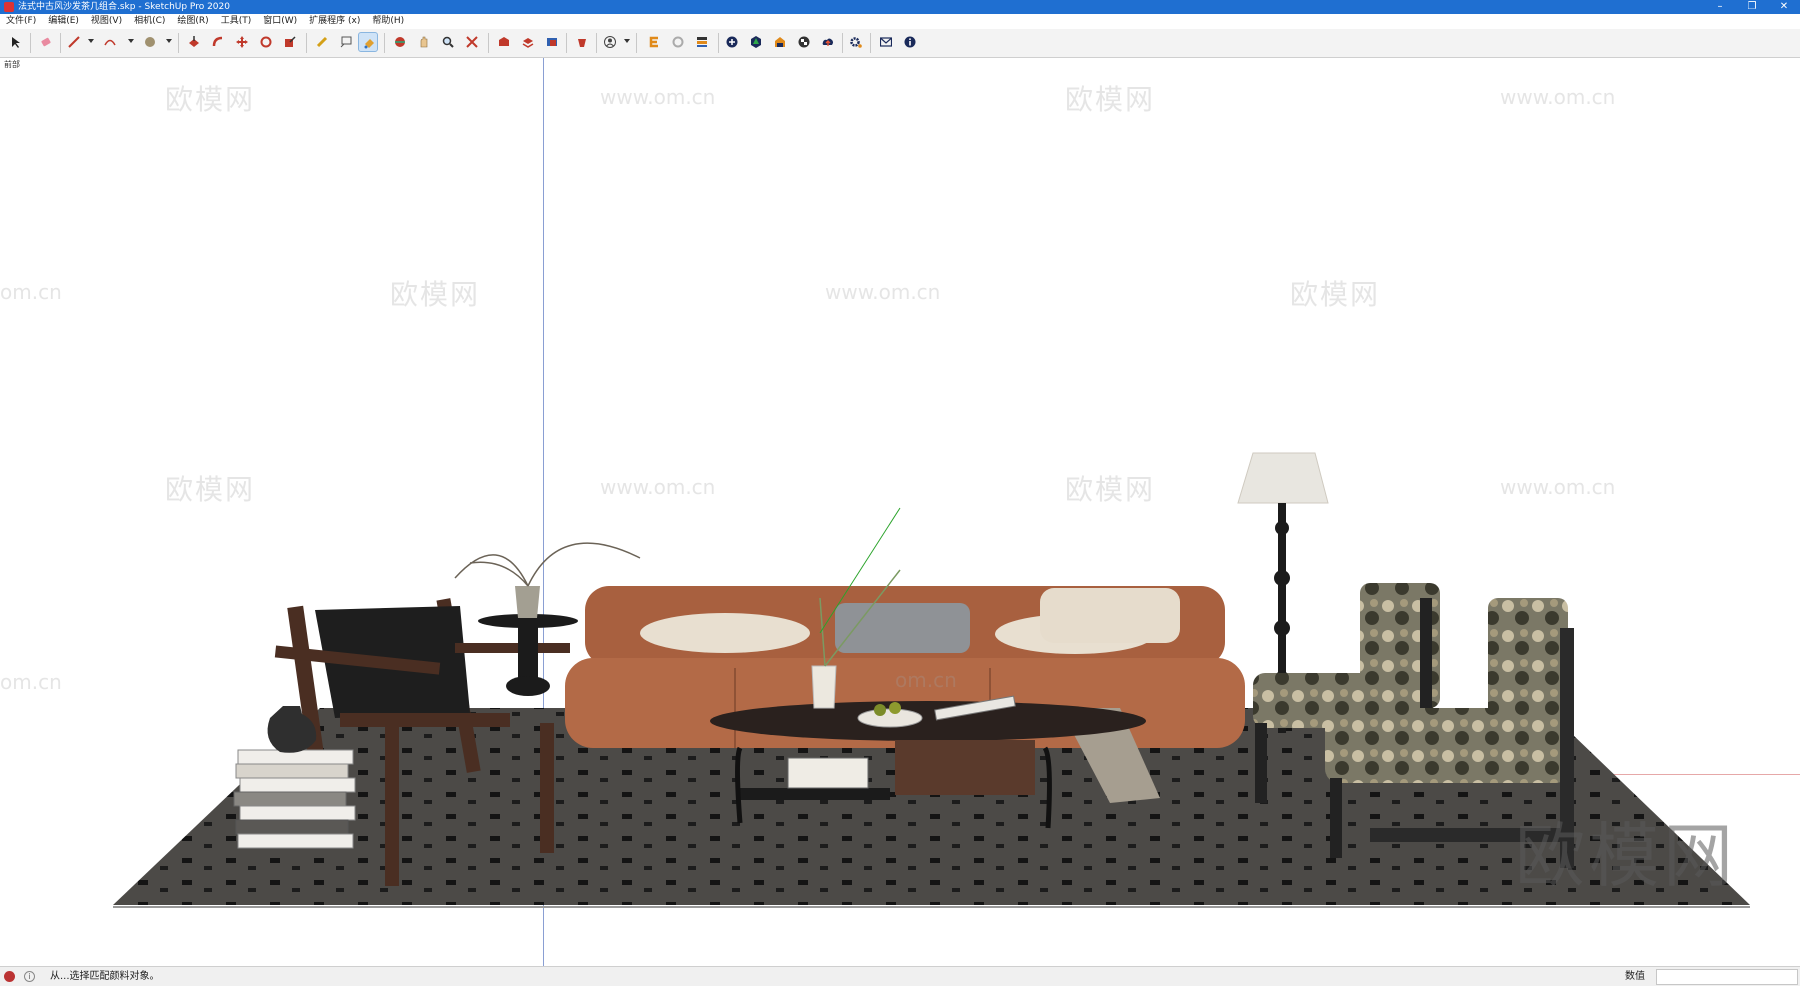 The height and width of the screenshot is (986, 1800). Describe the element at coordinates (1727, 977) in the screenshot. I see `measurements-input` at that location.